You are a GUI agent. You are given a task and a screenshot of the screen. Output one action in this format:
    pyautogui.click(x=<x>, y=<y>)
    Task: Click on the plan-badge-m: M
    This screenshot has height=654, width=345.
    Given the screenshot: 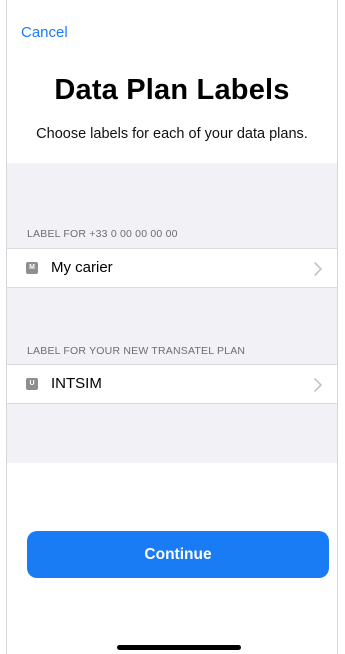 What is the action you would take?
    pyautogui.click(x=32, y=268)
    